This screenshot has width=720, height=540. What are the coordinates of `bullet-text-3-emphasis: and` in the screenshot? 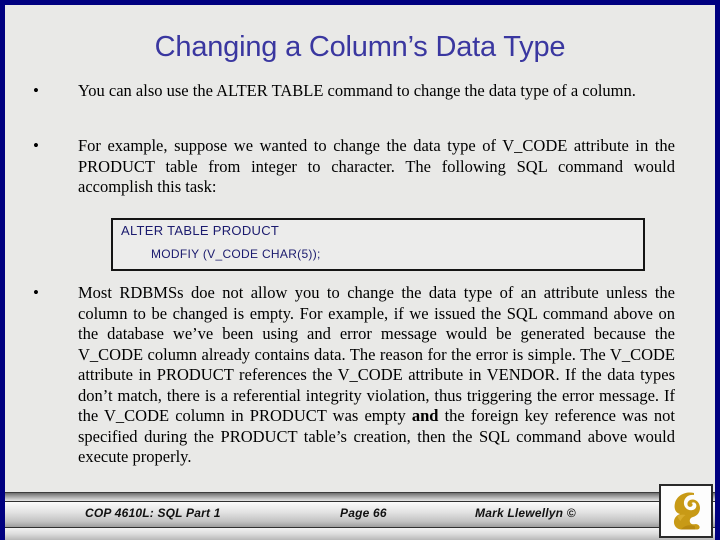 It's located at (425, 415).